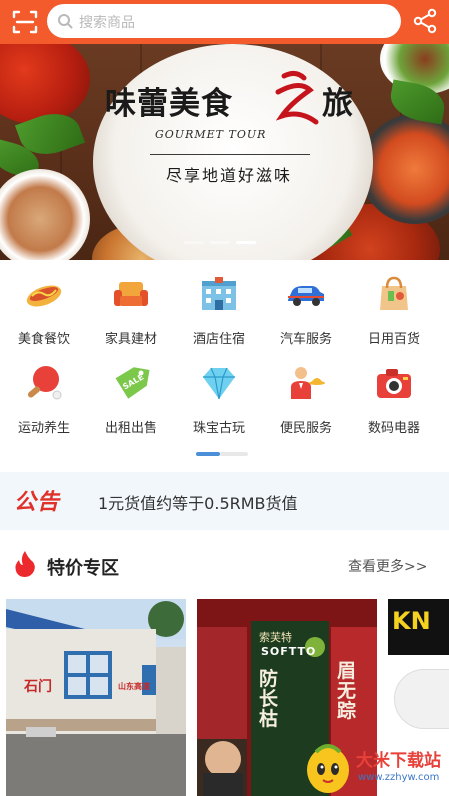 The image size is (449, 796). I want to click on flame-icon, so click(25, 564).